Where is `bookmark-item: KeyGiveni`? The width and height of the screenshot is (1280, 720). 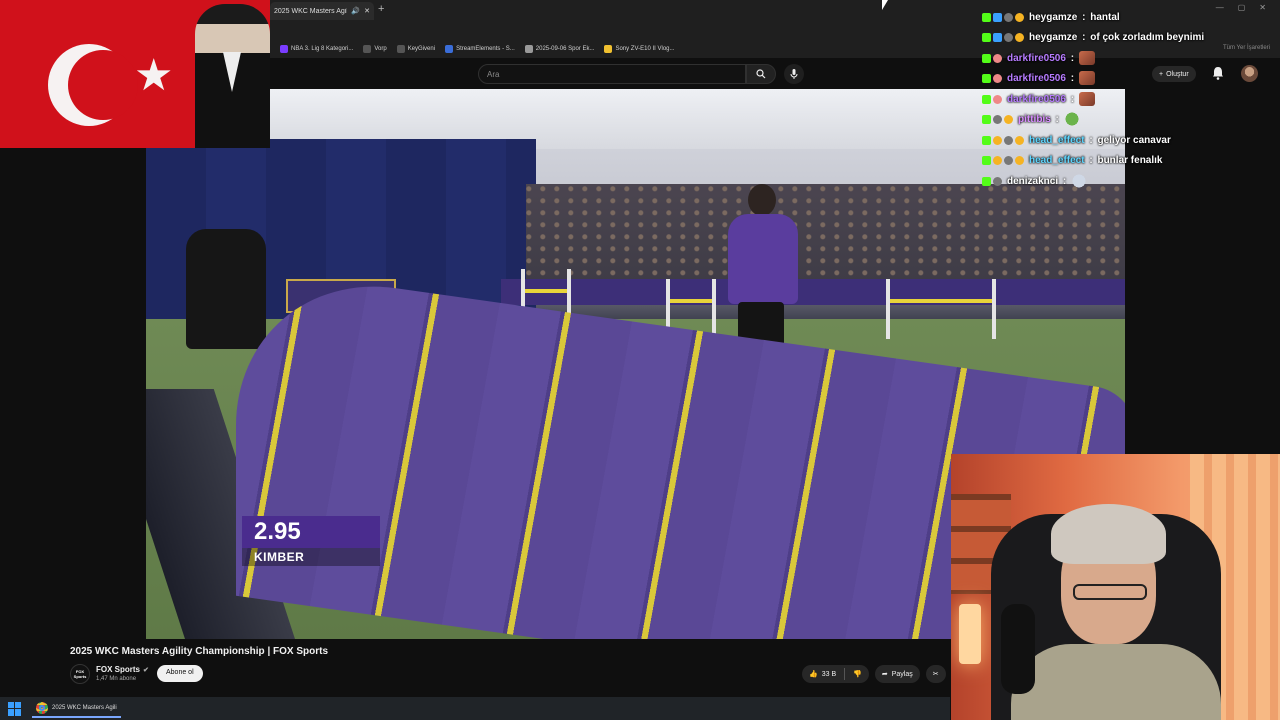
bookmark-item: KeyGiveni is located at coordinates (415, 49).